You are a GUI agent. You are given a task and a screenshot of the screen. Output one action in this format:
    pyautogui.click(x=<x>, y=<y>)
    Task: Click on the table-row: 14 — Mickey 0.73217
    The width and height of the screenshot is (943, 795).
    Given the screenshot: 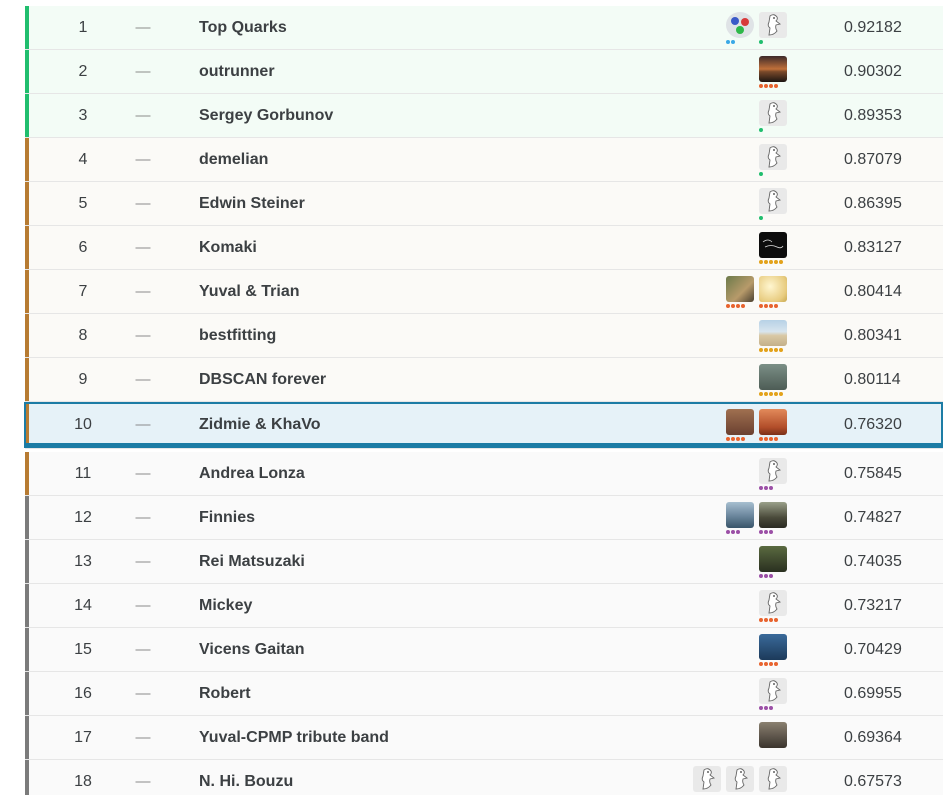 What is the action you would take?
    pyautogui.click(x=484, y=606)
    